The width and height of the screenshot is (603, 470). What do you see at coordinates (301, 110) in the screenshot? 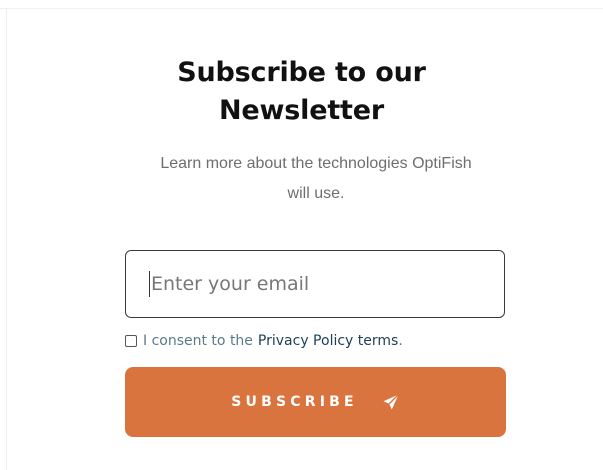
I see `title-line-2: Newsletter` at bounding box center [301, 110].